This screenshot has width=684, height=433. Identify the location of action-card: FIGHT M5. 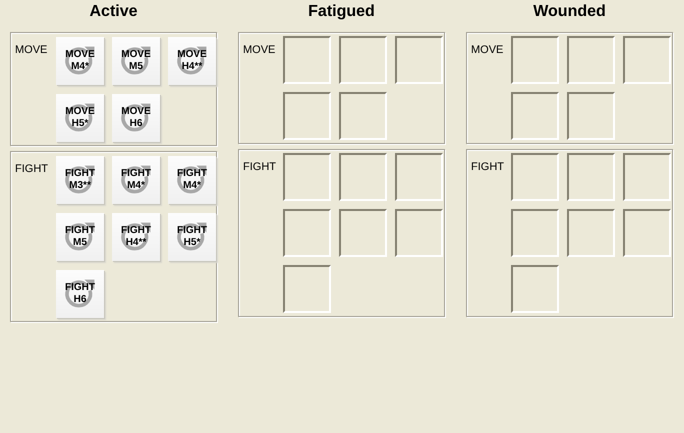
(80, 237).